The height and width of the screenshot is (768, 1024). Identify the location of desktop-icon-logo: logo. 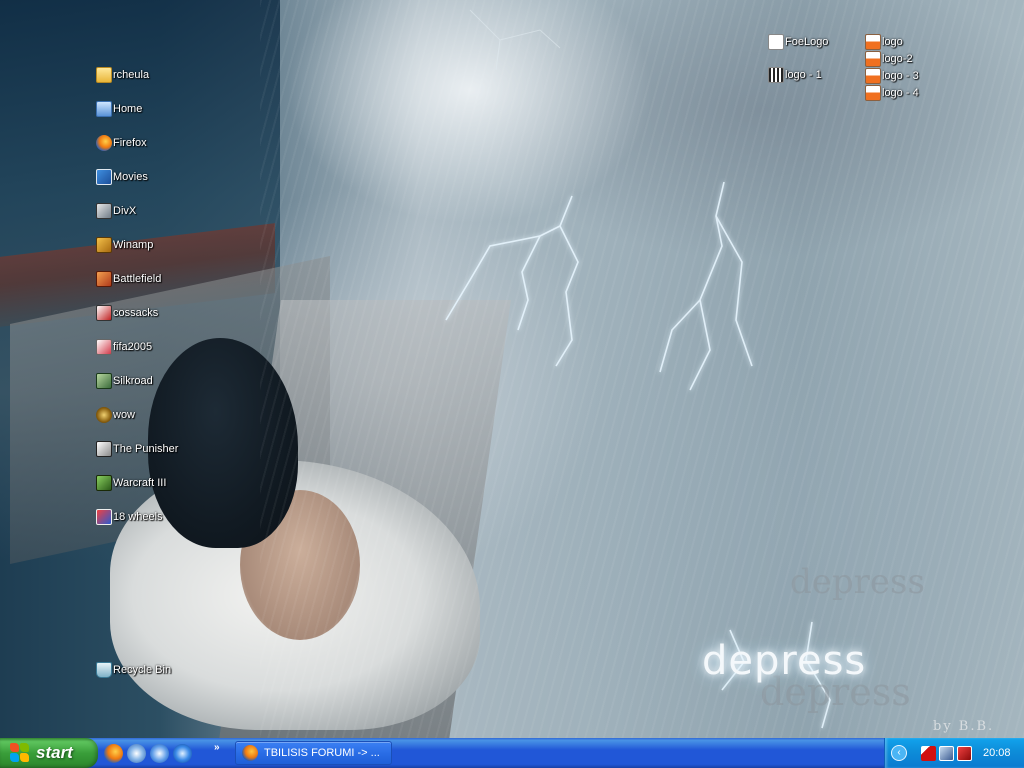
(884, 42).